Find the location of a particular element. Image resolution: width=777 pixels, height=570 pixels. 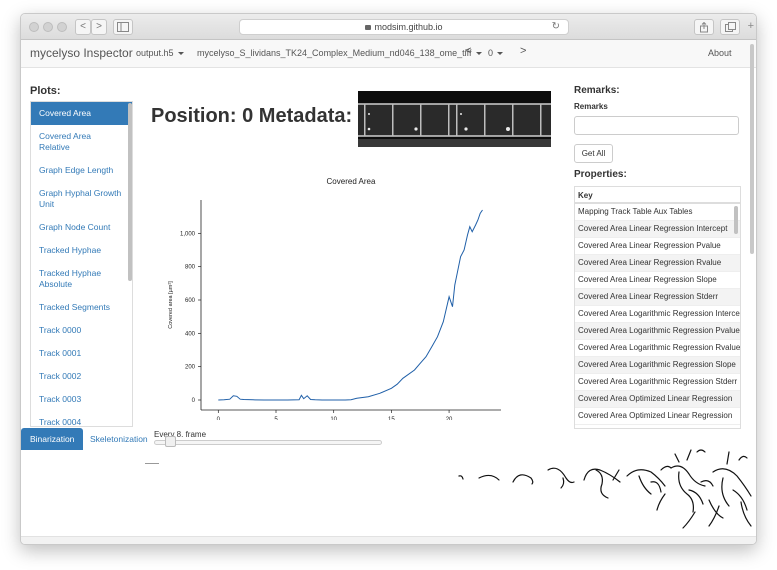

file-dropdown: output.h5 is located at coordinates (160, 53).